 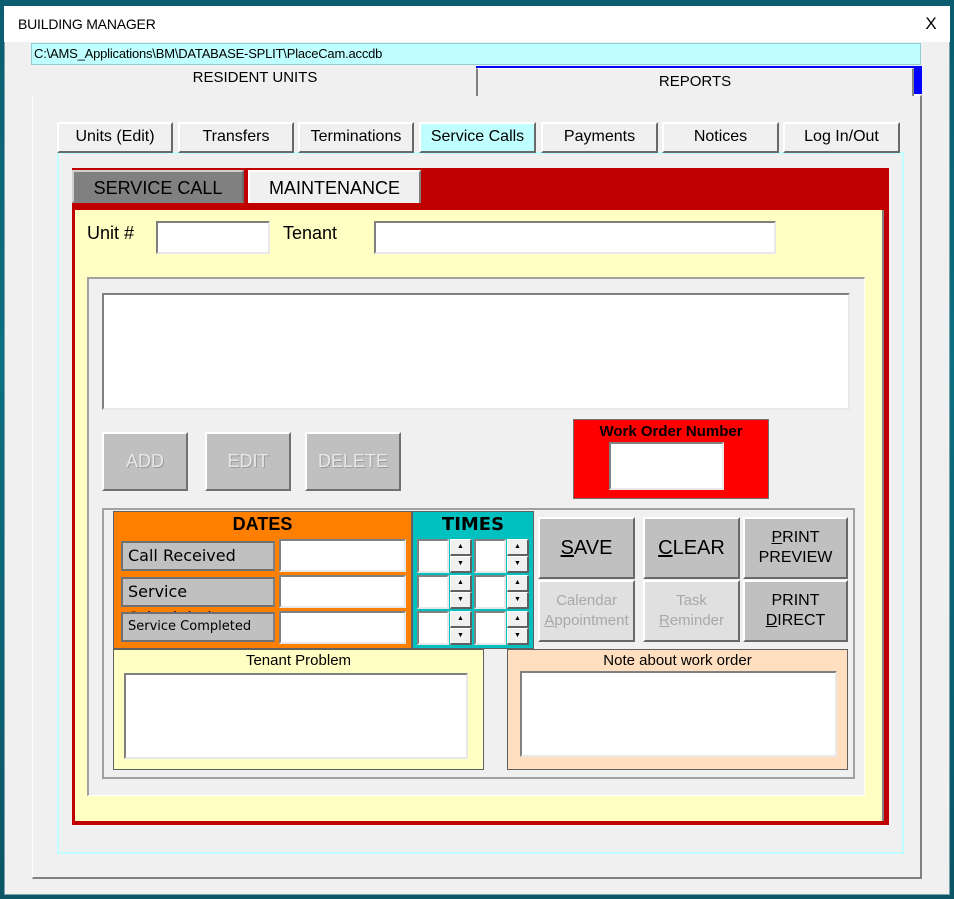 What do you see at coordinates (255, 81) in the screenshot?
I see `tab-resident-units: RESIDENT UNITS` at bounding box center [255, 81].